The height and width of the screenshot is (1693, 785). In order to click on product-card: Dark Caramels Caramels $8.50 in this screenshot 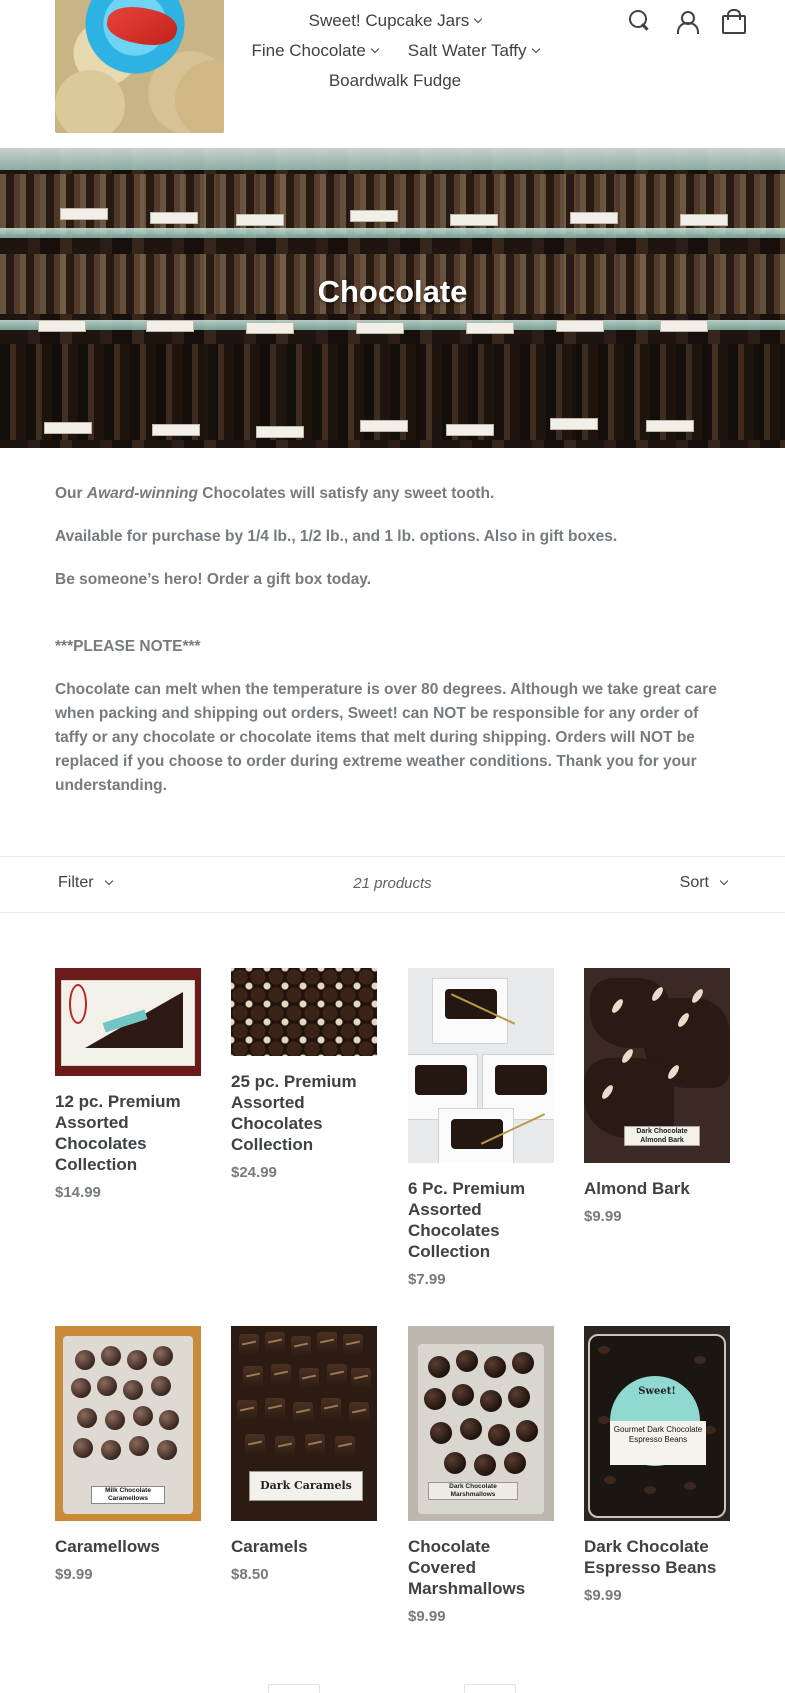, I will do `click(304, 1454)`.